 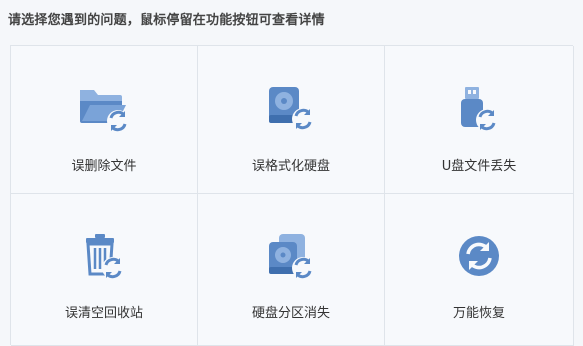 I want to click on option-label: 误删除文件, so click(x=104, y=166).